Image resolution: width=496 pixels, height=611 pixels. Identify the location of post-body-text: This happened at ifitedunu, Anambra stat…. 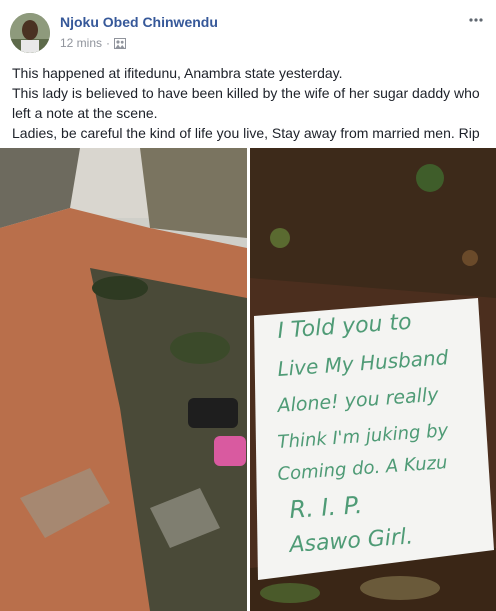
(250, 103).